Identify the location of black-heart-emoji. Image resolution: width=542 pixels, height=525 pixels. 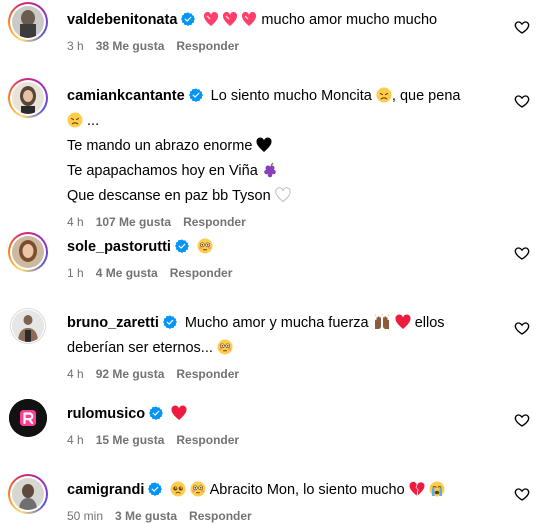
(264, 148).